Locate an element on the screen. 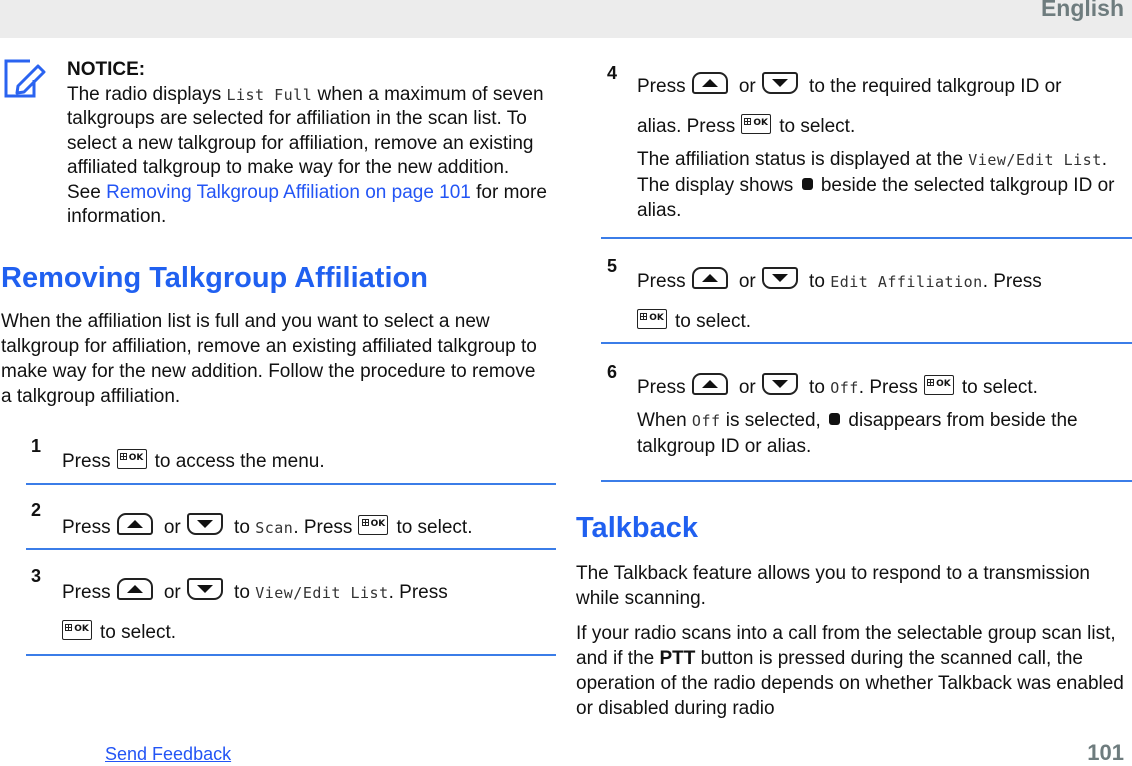 The width and height of the screenshot is (1132, 766). step-number: 5 is located at coordinates (612, 266).